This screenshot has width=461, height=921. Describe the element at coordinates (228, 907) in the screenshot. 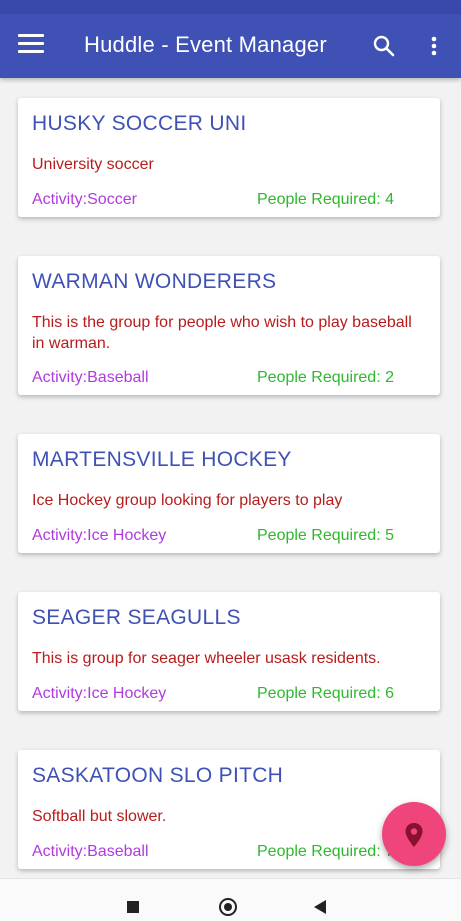

I see `home-icon` at that location.